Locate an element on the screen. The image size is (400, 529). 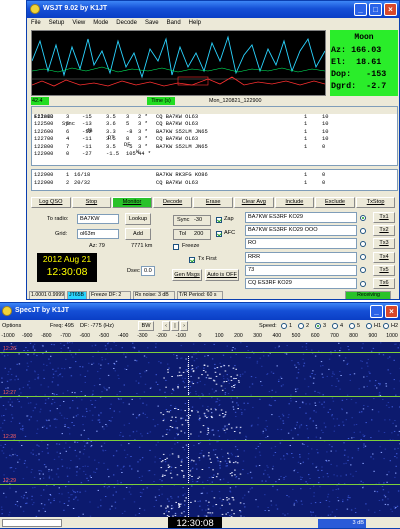
tx-1-button: Tx1 is located at coordinates (384, 217).